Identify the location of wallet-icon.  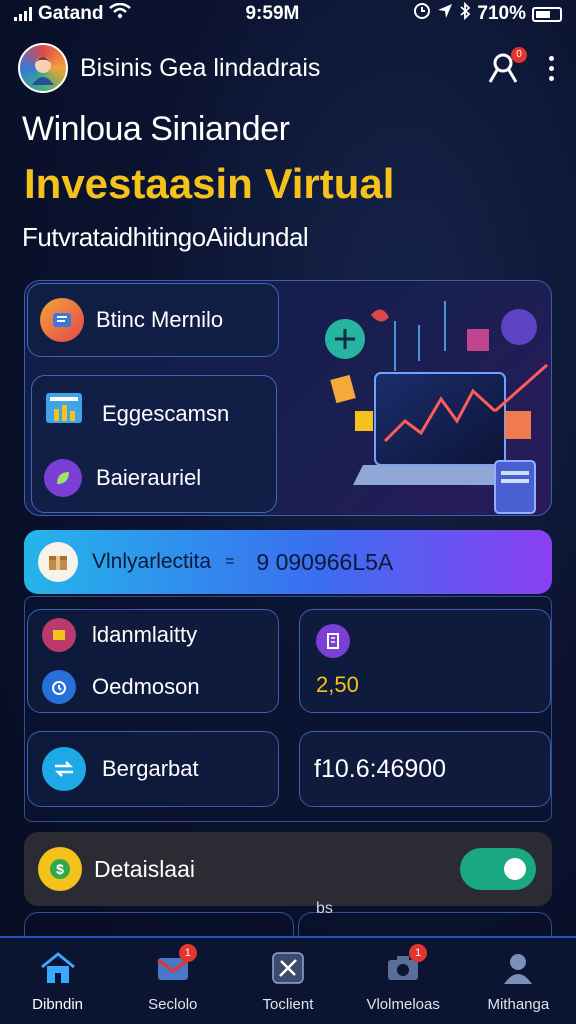
(62, 320).